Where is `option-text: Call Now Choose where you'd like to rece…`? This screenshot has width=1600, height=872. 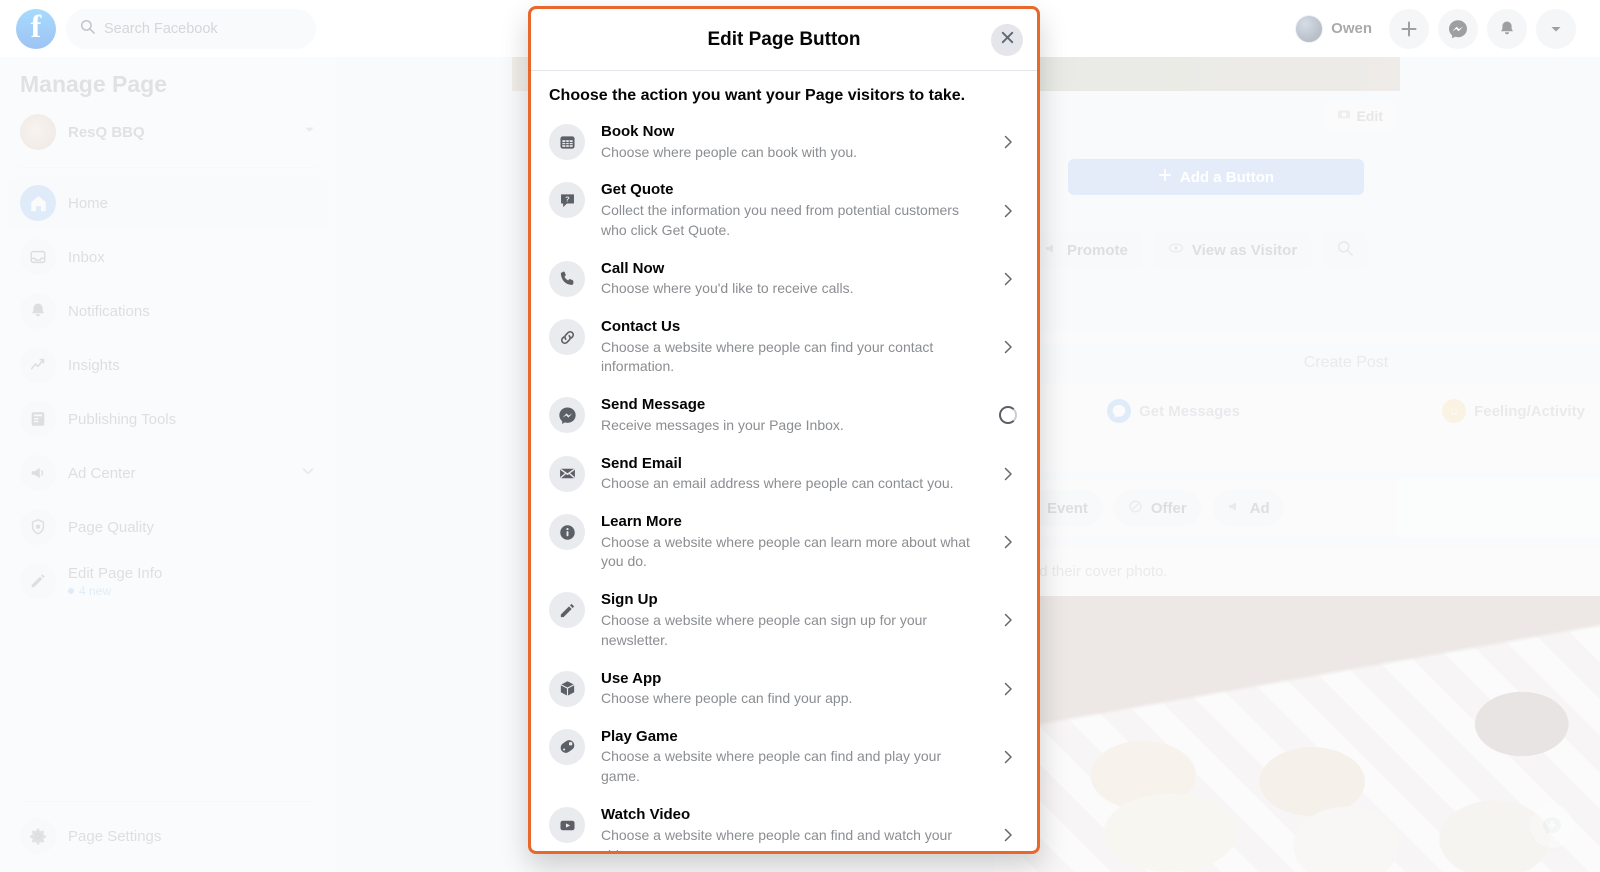 option-text: Call Now Choose where you'd like to rece… is located at coordinates (791, 279).